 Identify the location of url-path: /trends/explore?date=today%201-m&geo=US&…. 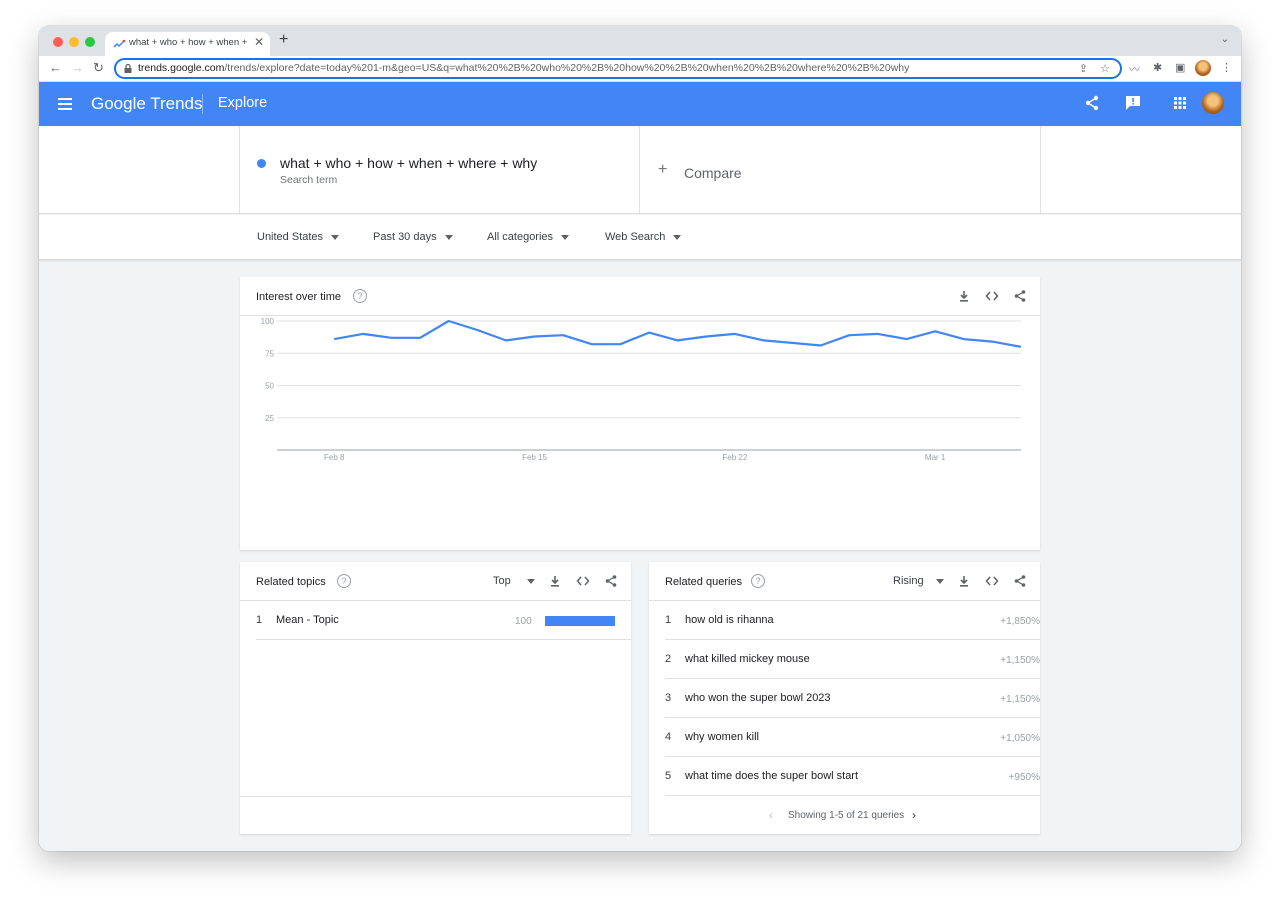
(567, 68).